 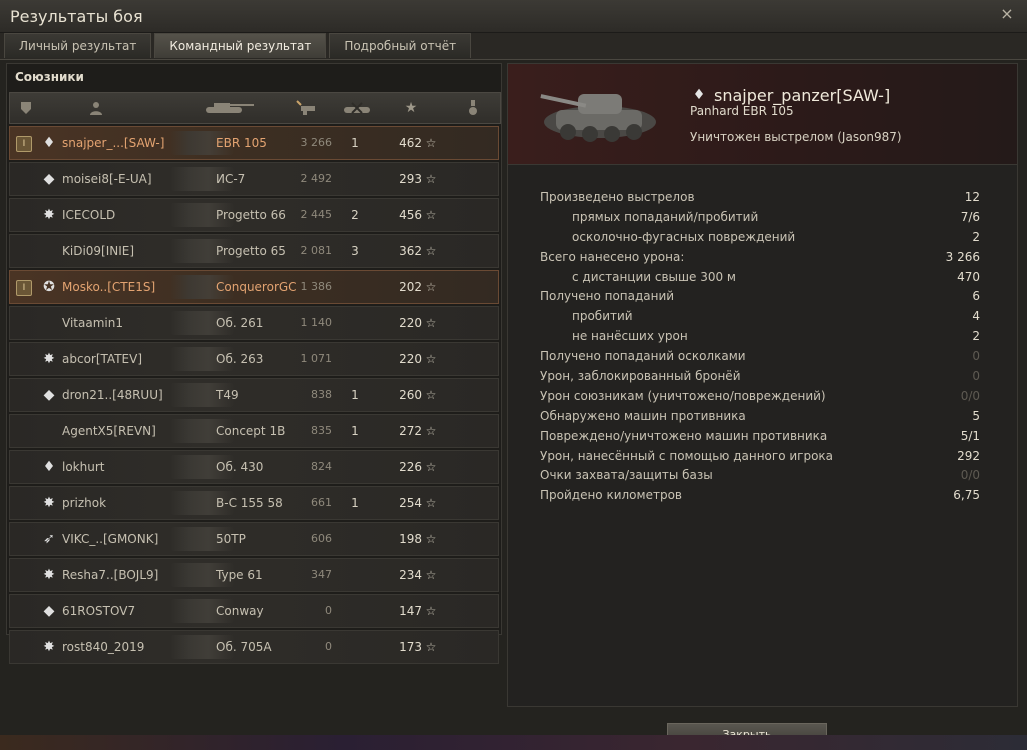 I want to click on tab-personal-result: Личный результат, so click(x=78, y=45).